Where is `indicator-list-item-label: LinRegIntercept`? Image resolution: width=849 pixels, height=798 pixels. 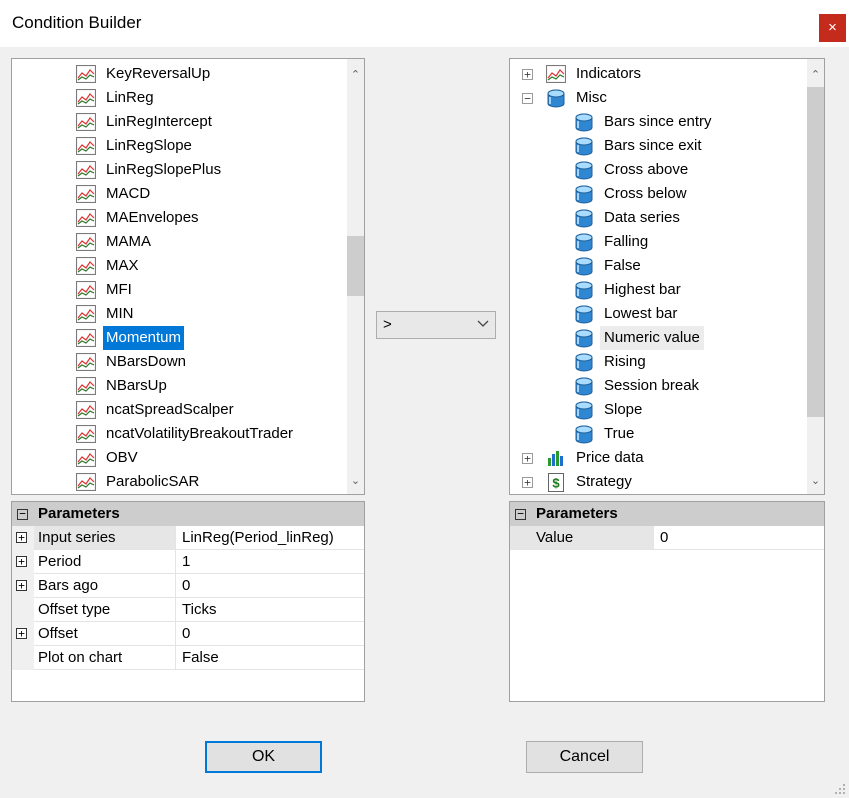 indicator-list-item-label: LinRegIntercept is located at coordinates (159, 121).